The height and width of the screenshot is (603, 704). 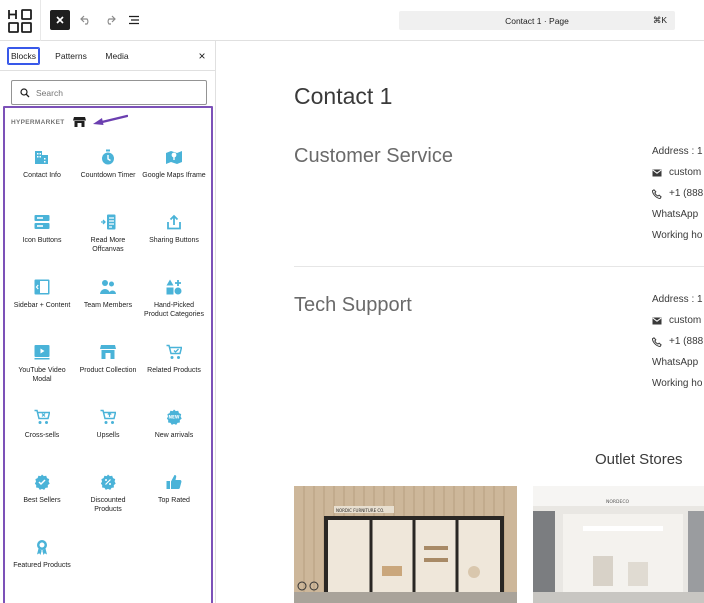 I want to click on block-youtube-video-modal: YouTube Video Modal, so click(x=42, y=371).